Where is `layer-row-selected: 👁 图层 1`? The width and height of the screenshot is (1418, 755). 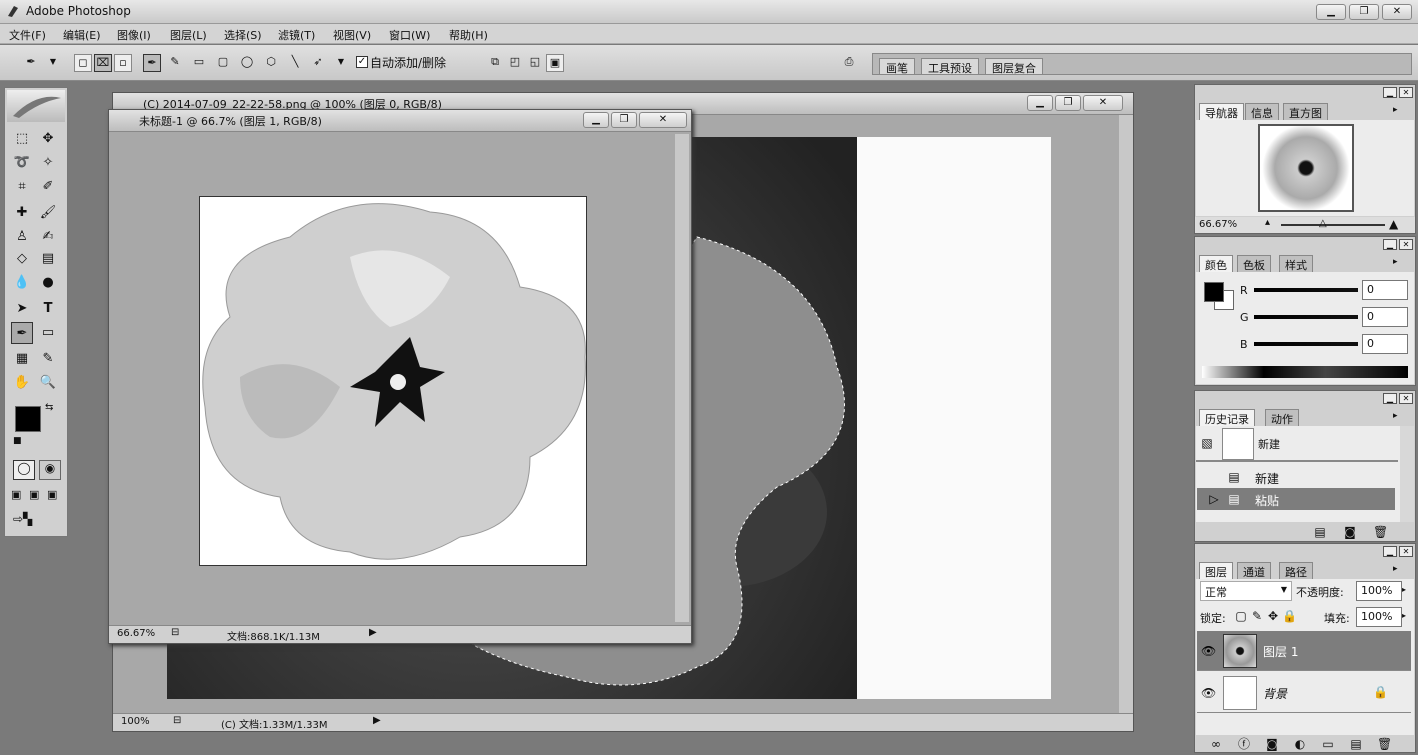
layer-row-selected: 👁 图层 1 is located at coordinates (1304, 651).